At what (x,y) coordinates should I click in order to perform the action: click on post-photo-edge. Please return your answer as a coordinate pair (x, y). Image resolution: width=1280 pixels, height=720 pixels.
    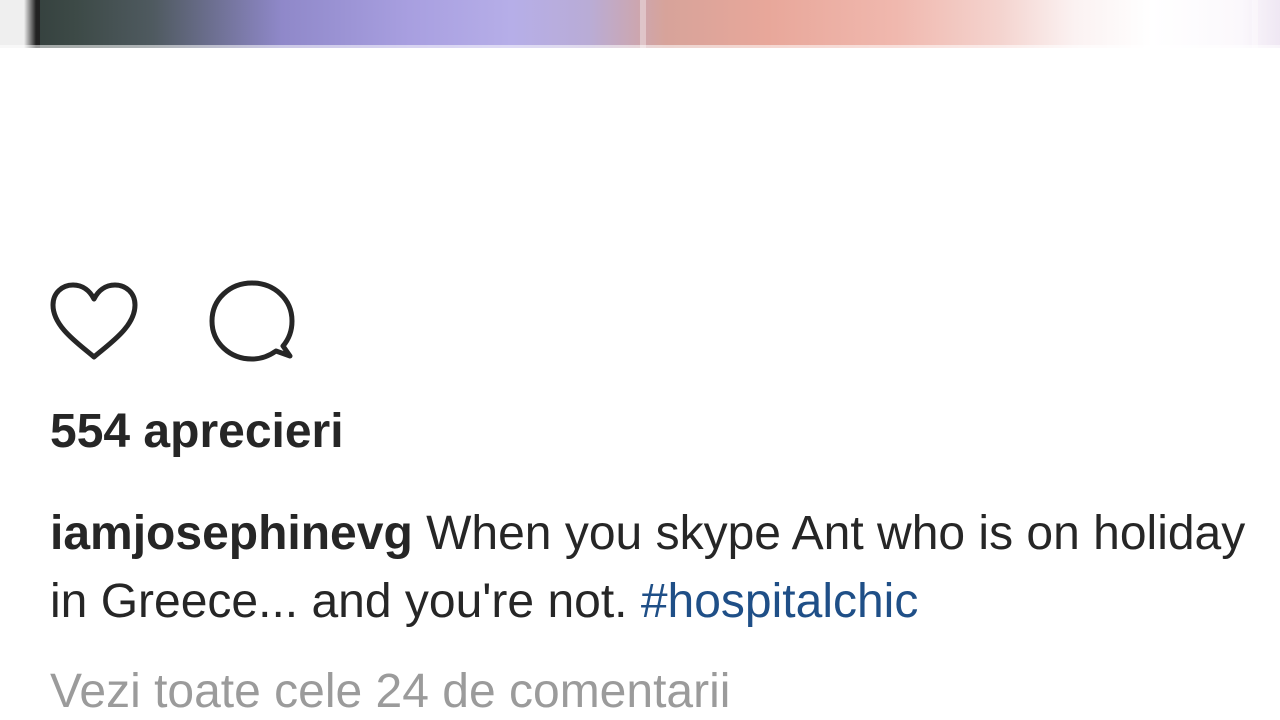
    Looking at the image, I should click on (640, 46).